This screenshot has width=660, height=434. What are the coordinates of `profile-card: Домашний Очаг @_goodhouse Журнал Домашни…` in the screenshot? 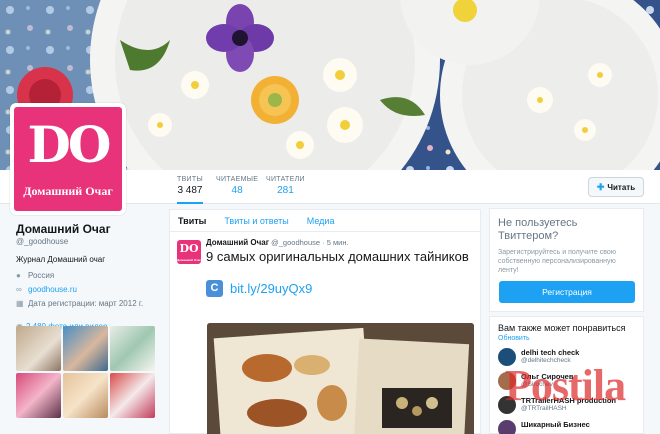 It's located at (86, 276).